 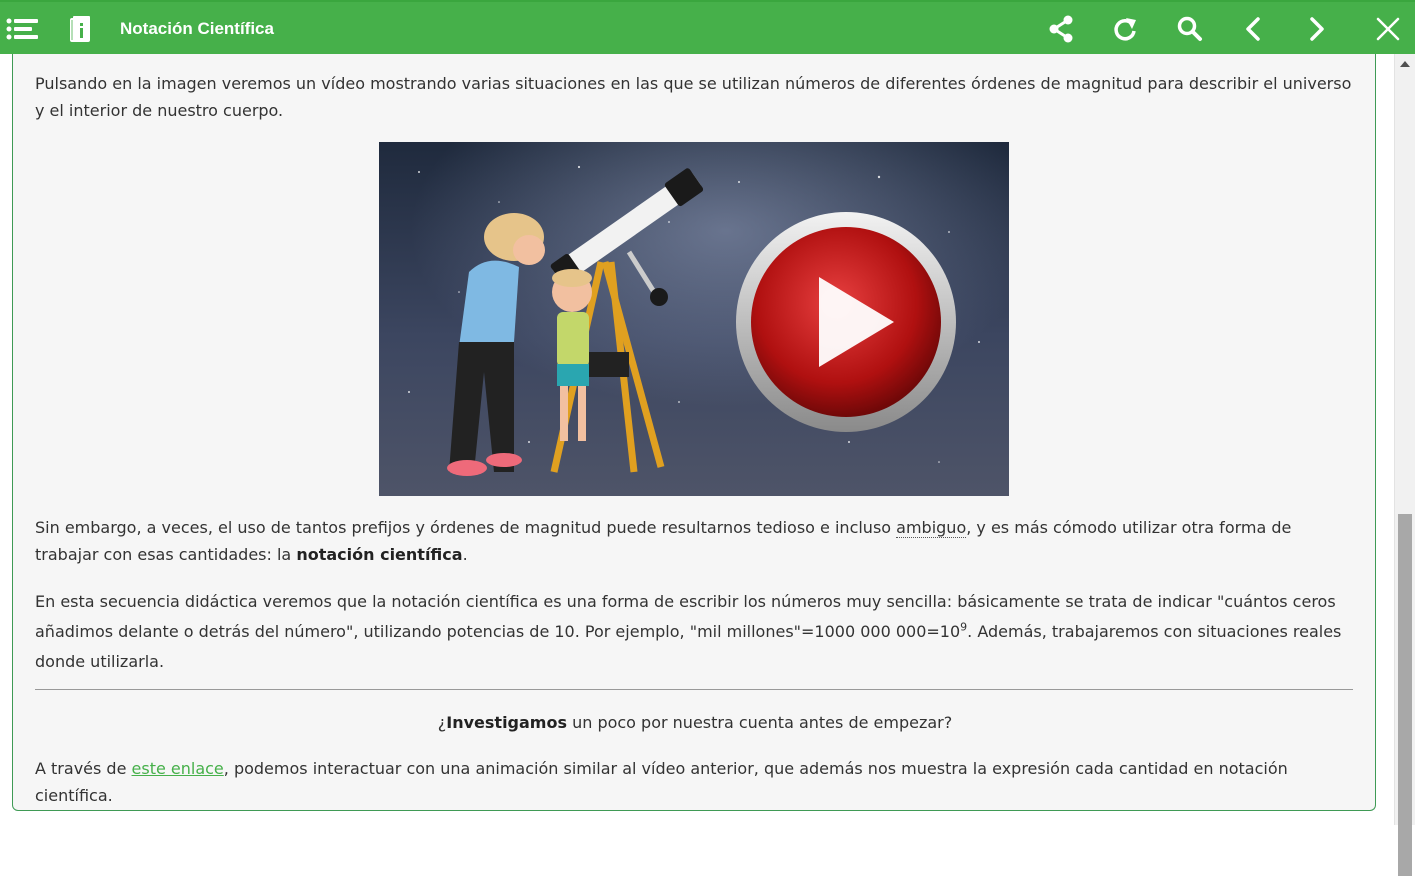 I want to click on investigamos-bold: Investigamos, so click(x=506, y=722).